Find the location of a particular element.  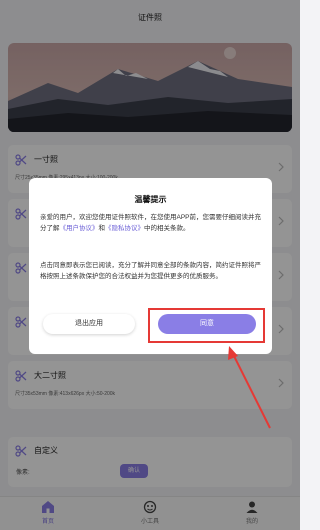

annotation-arrow-icon is located at coordinates (249, 387).